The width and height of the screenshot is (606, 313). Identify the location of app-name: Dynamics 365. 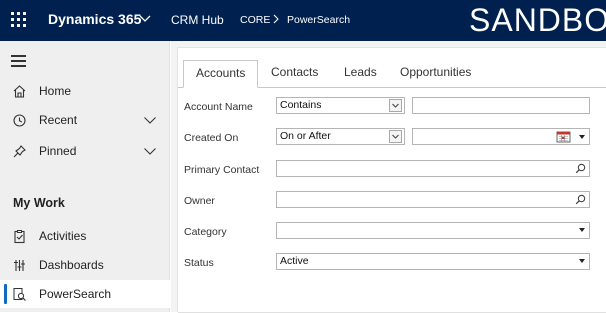
(94, 19).